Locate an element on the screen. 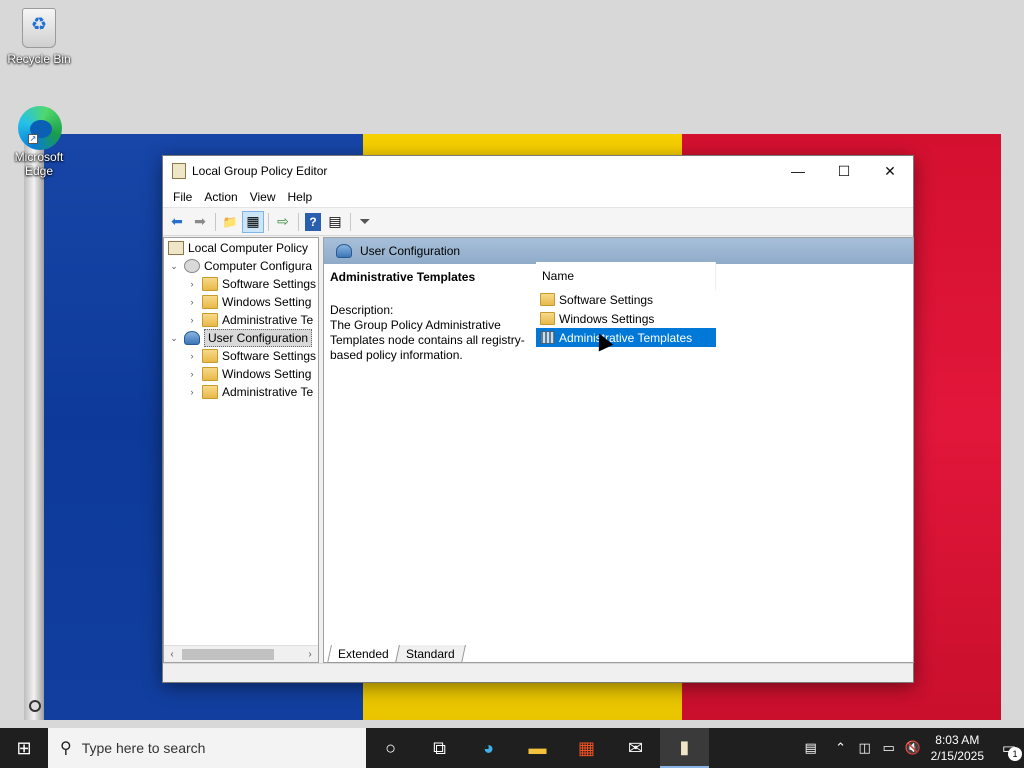  tree-item-local-computer-policy: Local Computer Policy is located at coordinates (238, 248).